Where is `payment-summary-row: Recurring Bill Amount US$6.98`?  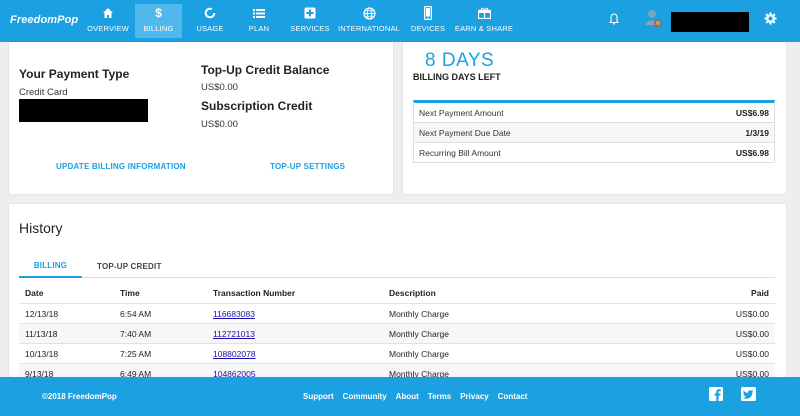 payment-summary-row: Recurring Bill Amount US$6.98 is located at coordinates (594, 153).